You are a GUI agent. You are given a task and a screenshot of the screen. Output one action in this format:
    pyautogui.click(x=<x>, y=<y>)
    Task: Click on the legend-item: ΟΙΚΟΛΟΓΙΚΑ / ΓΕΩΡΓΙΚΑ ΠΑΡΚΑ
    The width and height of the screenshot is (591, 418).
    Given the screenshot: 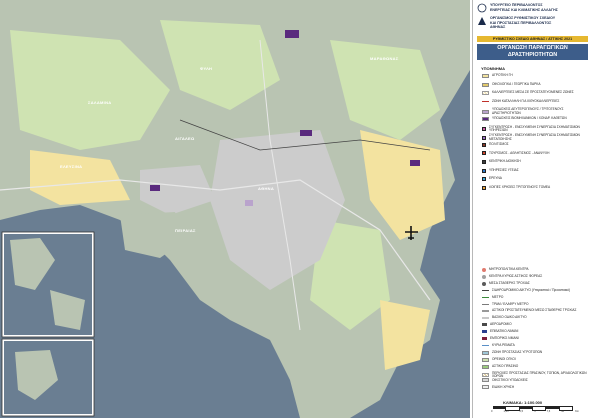 What is the action you would take?
    pyautogui.click(x=536, y=84)
    